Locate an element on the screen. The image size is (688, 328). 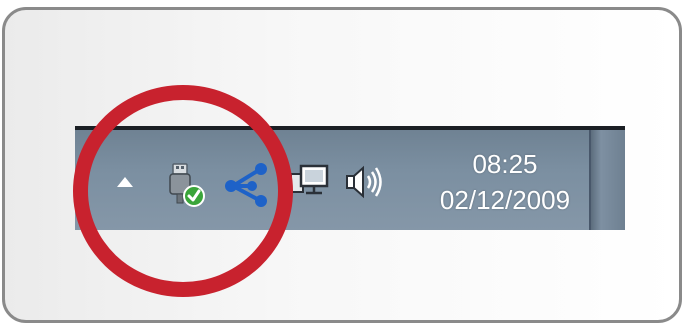
network-share-icon is located at coordinates (247, 184).